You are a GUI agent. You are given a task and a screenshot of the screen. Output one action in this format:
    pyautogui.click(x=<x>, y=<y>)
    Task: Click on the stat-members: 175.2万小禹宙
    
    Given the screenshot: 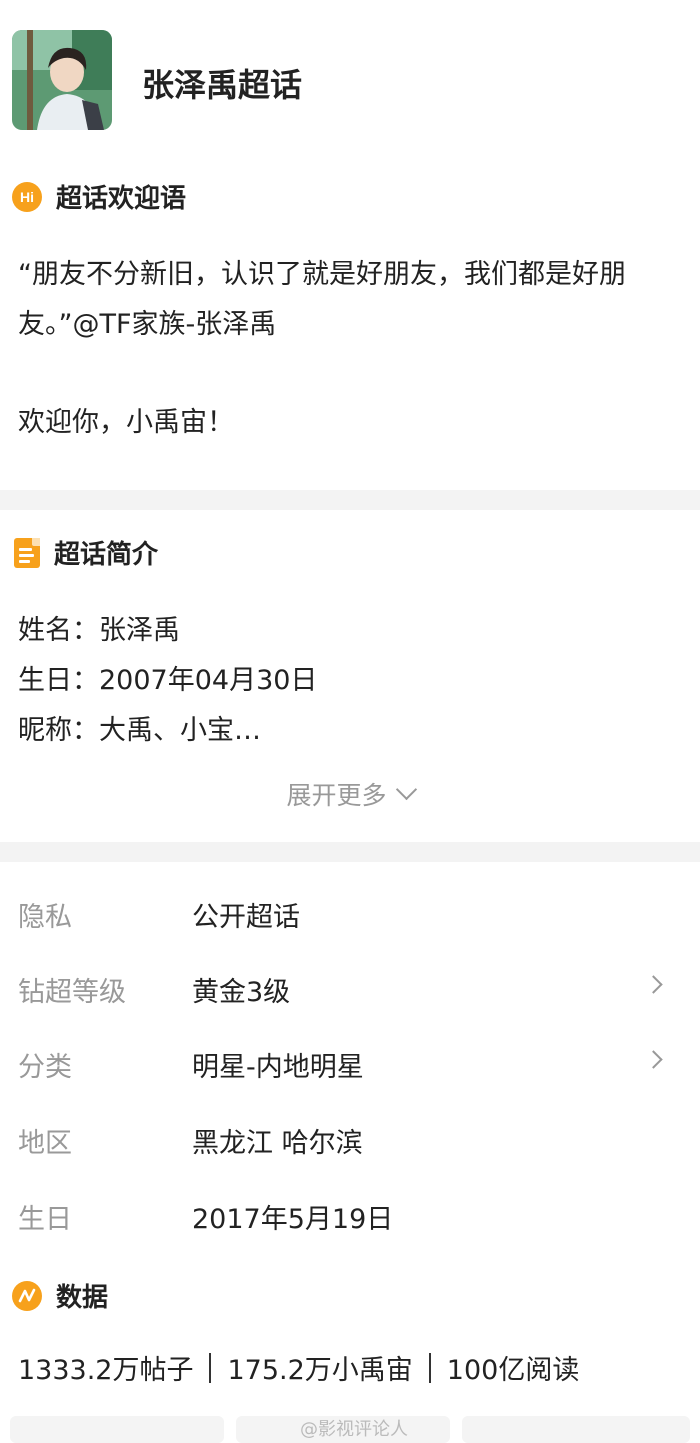 What is the action you would take?
    pyautogui.click(x=320, y=1370)
    